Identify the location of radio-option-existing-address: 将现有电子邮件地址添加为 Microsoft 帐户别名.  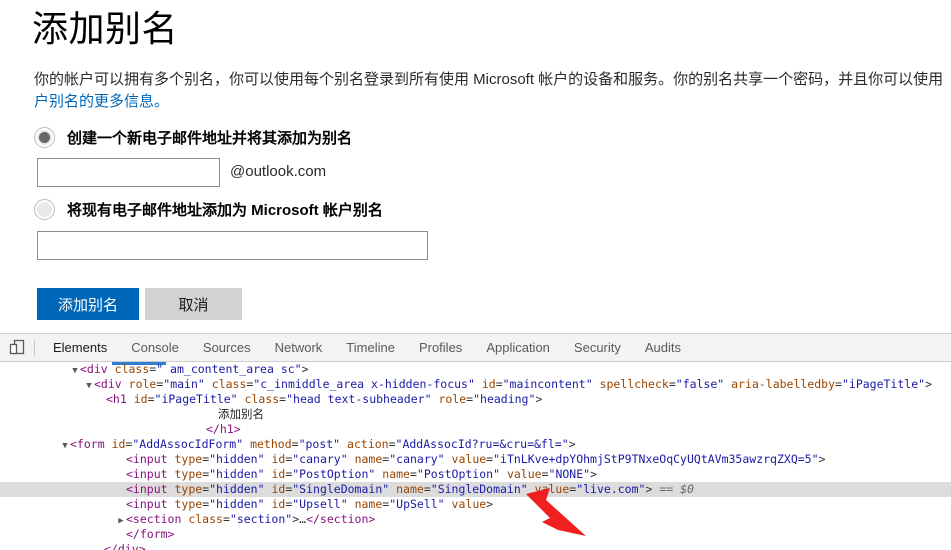
(208, 209).